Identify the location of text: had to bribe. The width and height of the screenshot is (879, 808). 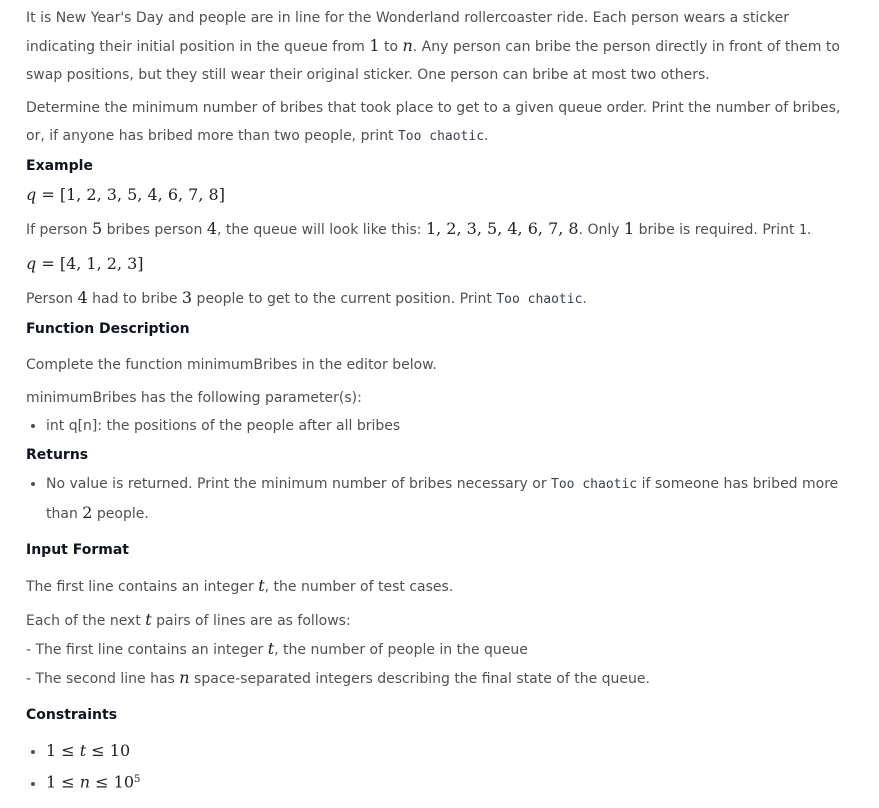
(134, 299).